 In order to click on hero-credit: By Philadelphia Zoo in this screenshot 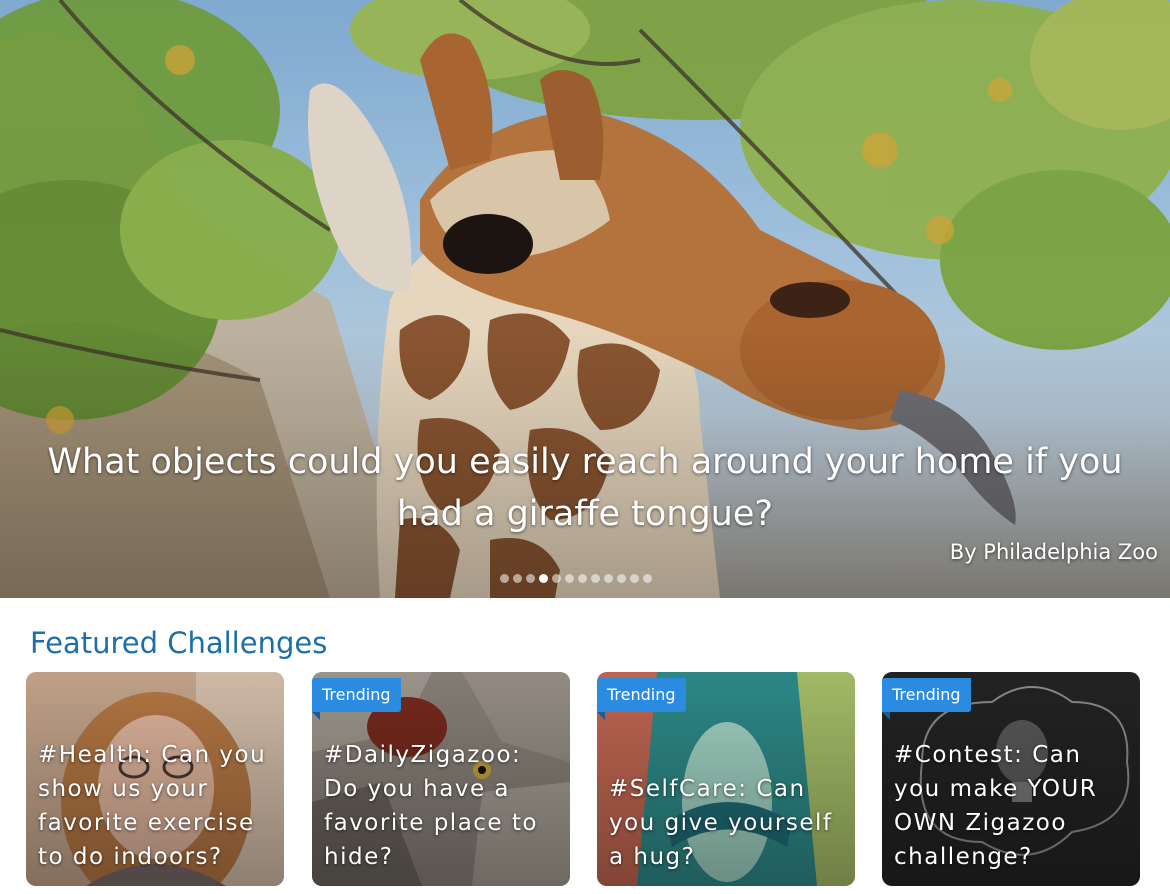, I will do `click(1053, 552)`.